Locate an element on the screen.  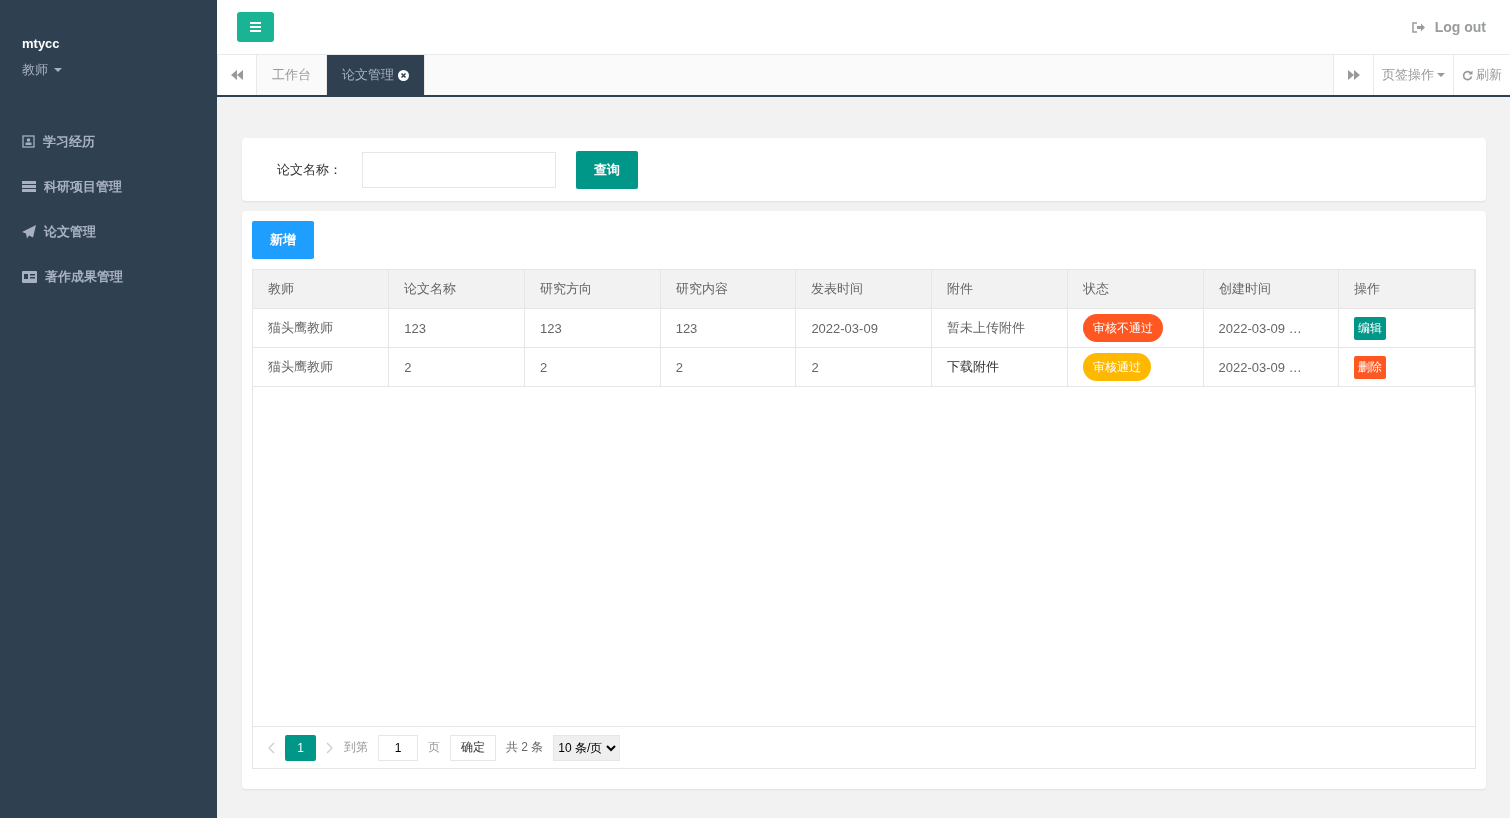
refresh-icon is located at coordinates (1467, 75).